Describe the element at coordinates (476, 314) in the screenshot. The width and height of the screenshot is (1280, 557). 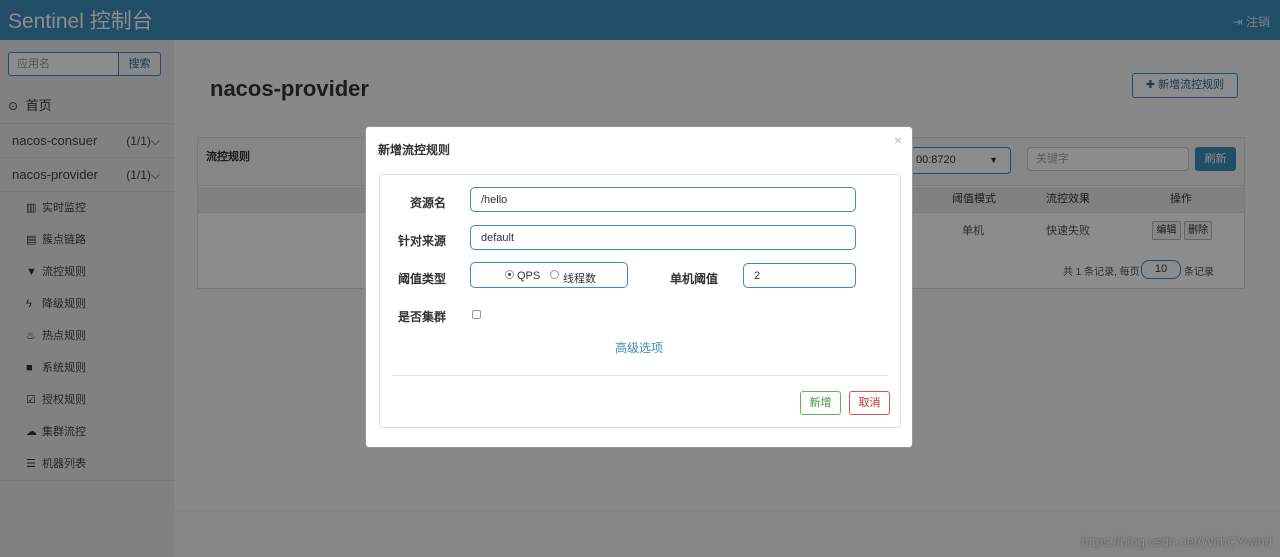
I see `cluster-mode-checkbox` at that location.